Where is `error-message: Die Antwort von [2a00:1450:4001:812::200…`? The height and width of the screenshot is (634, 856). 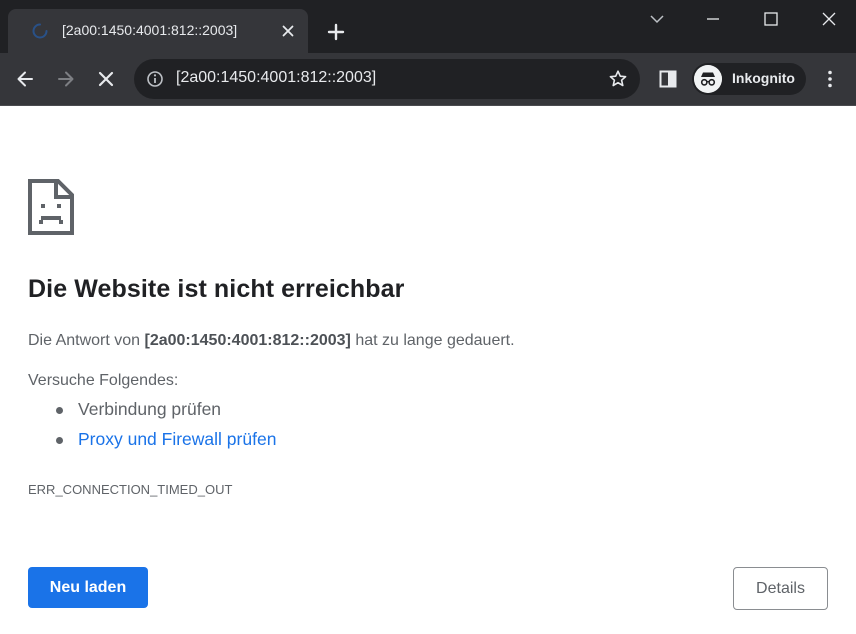 error-message: Die Antwort von [2a00:1450:4001:812::200… is located at coordinates (271, 341).